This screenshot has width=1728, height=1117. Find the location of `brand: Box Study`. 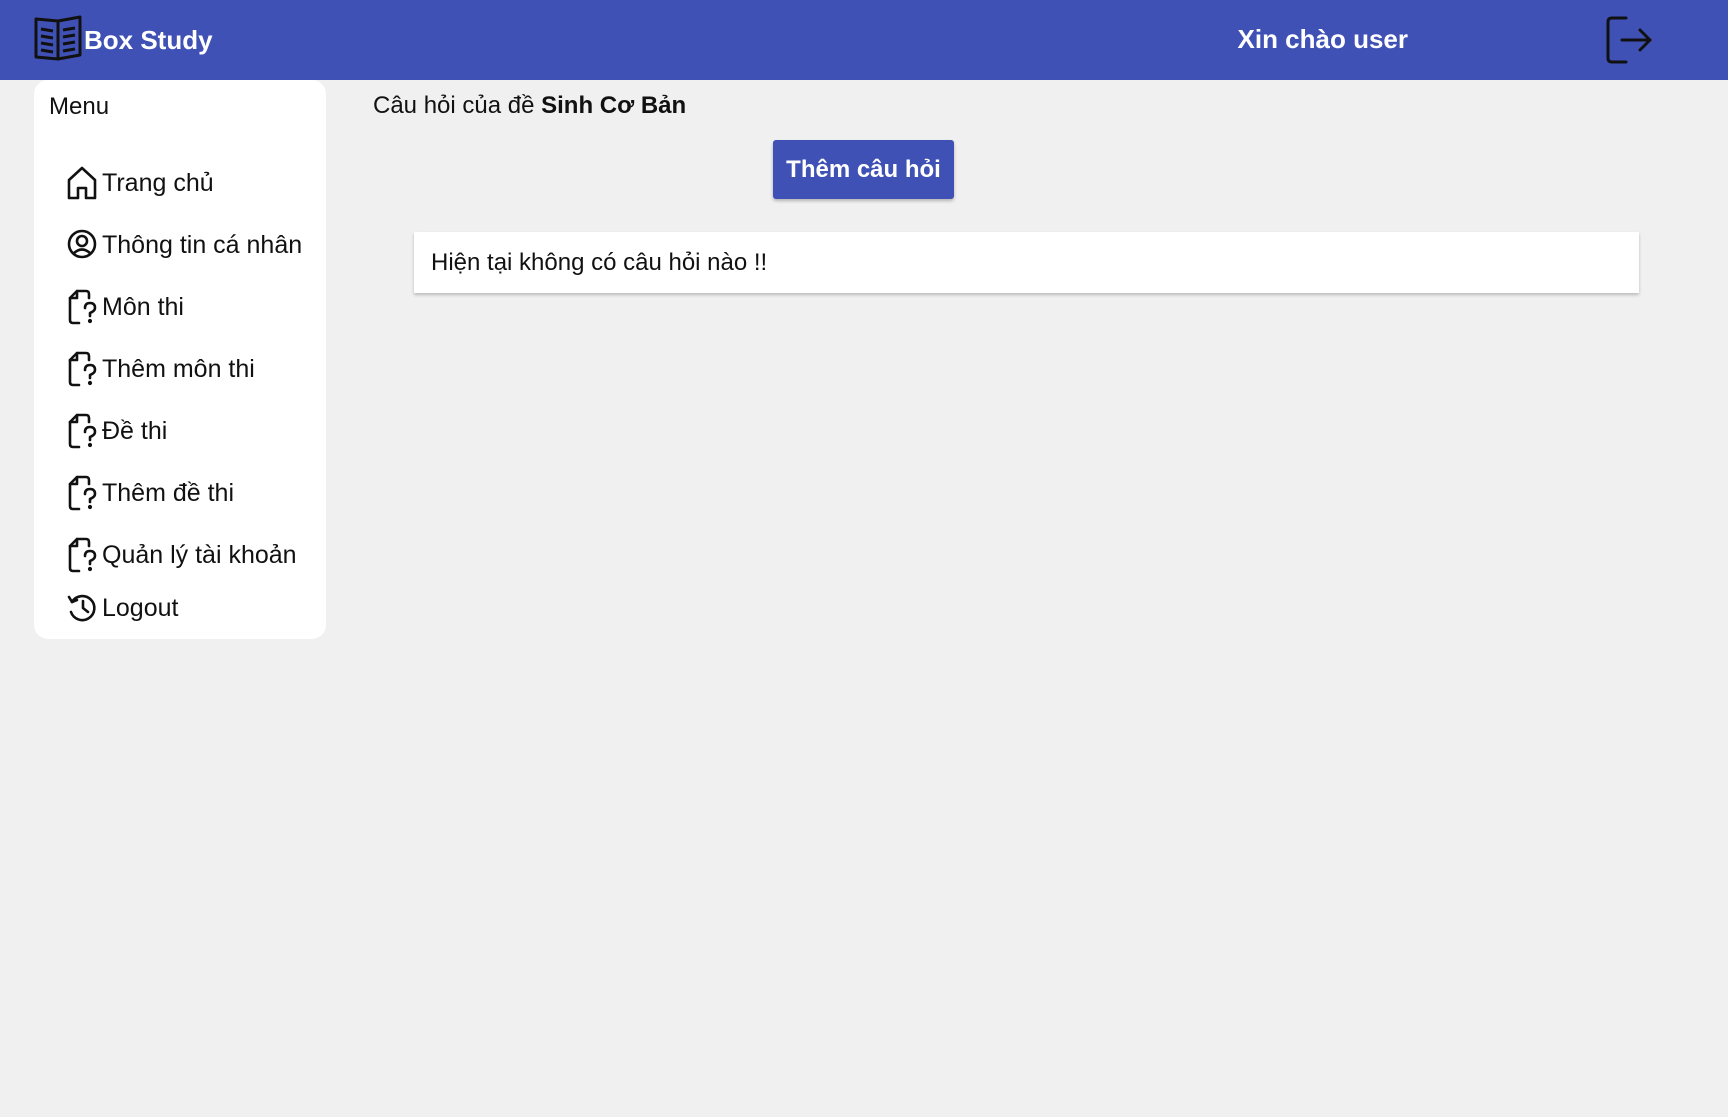

brand: Box Study is located at coordinates (122, 40).